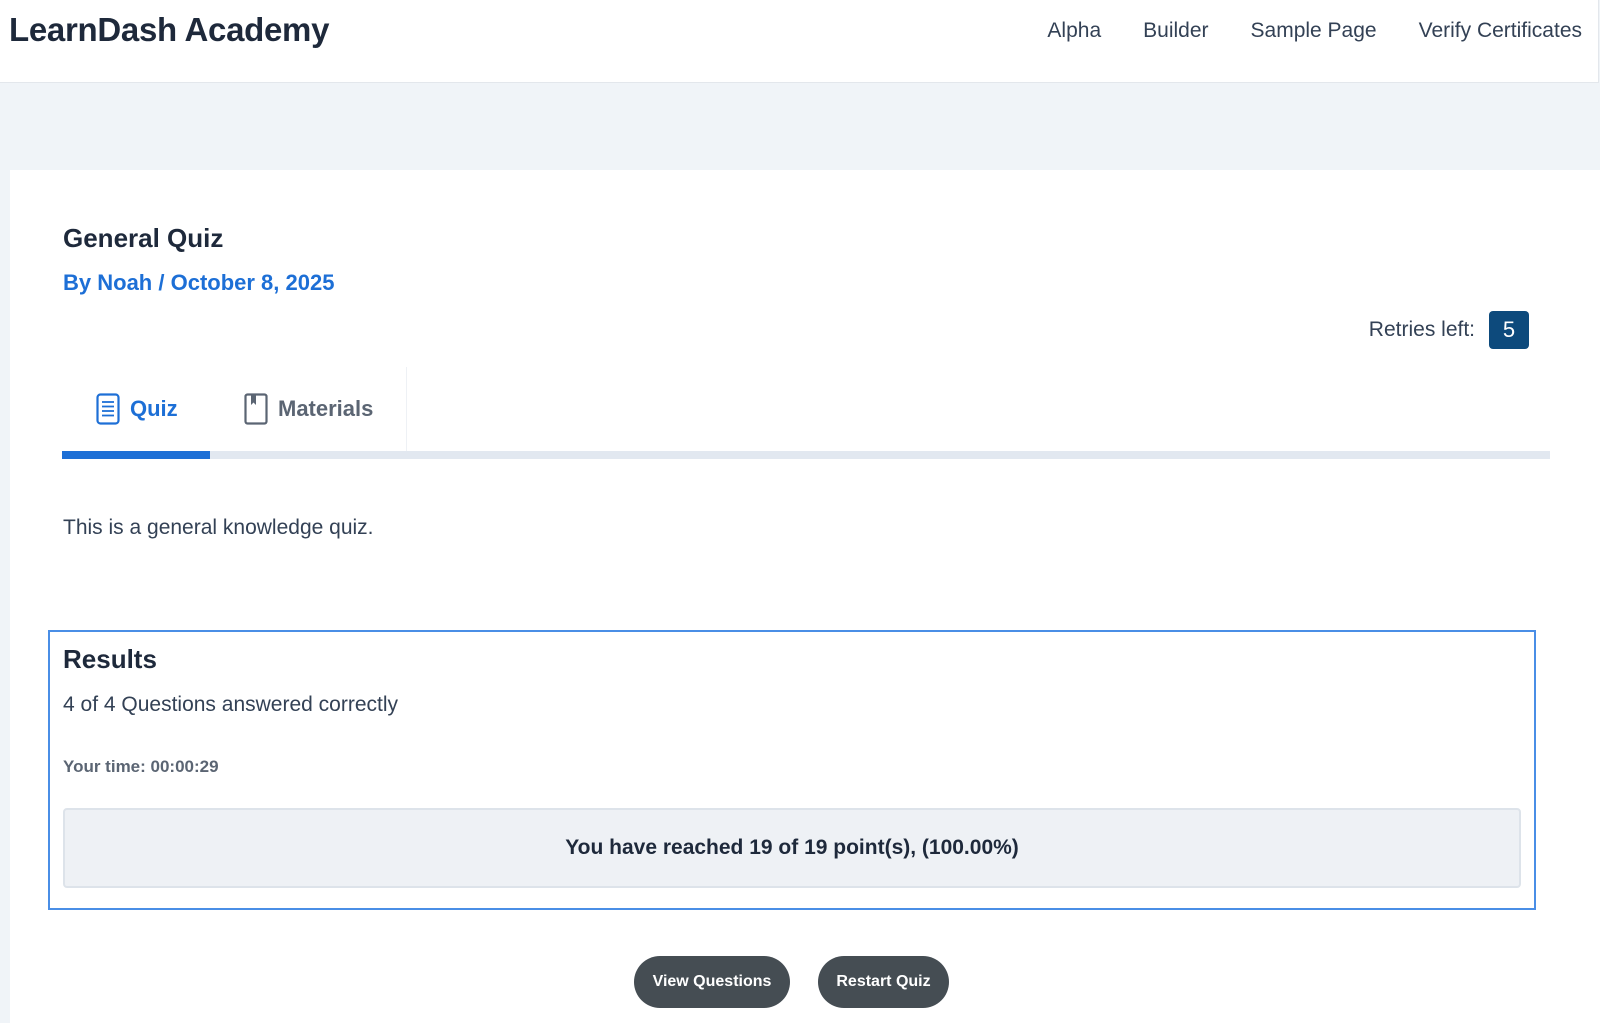  Describe the element at coordinates (136, 455) in the screenshot. I see `active-tab-indicator` at that location.